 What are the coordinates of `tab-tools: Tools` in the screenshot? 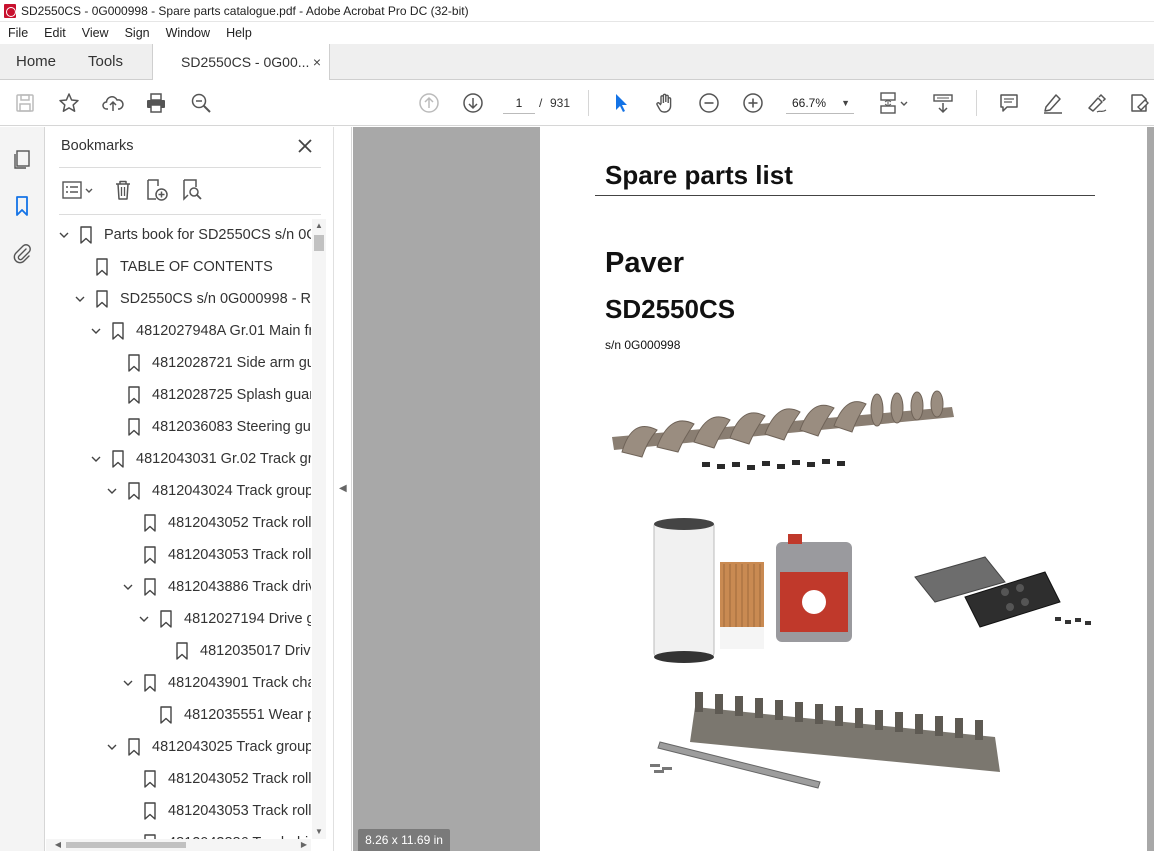 It's located at (105, 62).